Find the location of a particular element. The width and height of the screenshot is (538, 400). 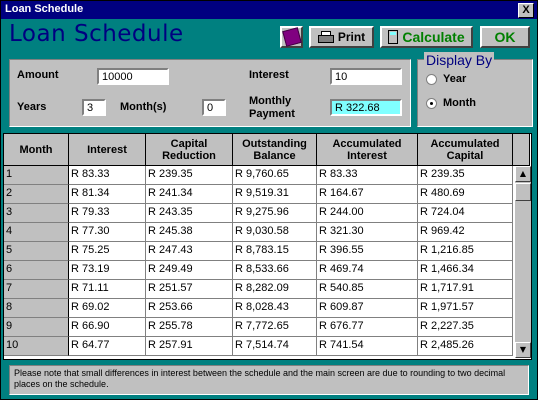

window-title: Loan Schedule is located at coordinates (44, 9).